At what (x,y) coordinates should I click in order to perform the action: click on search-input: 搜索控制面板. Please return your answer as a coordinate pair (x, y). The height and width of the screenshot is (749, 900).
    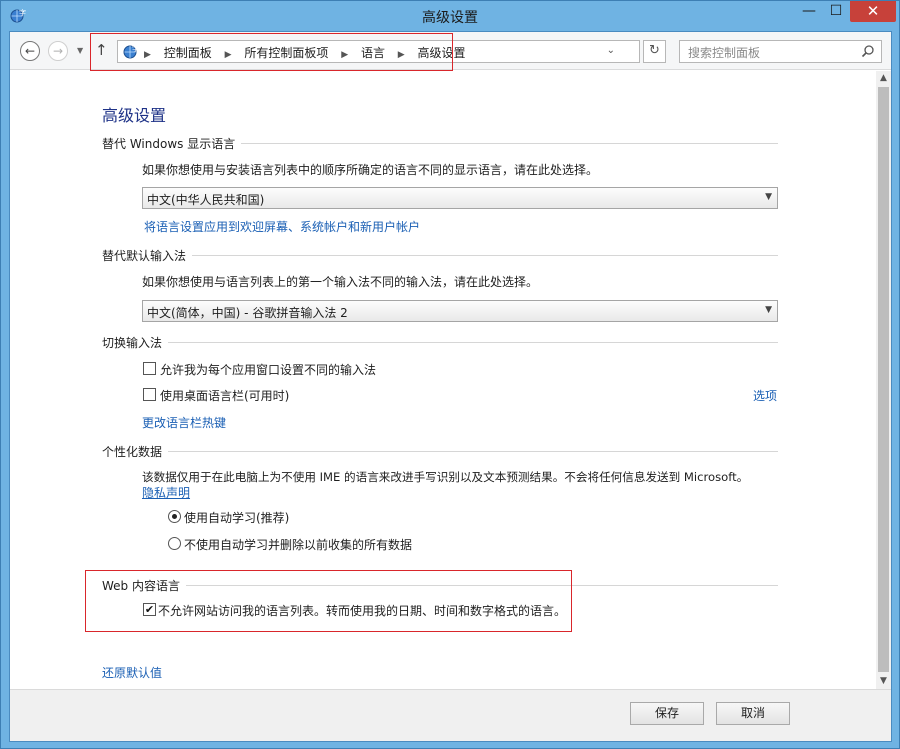
    Looking at the image, I should click on (780, 51).